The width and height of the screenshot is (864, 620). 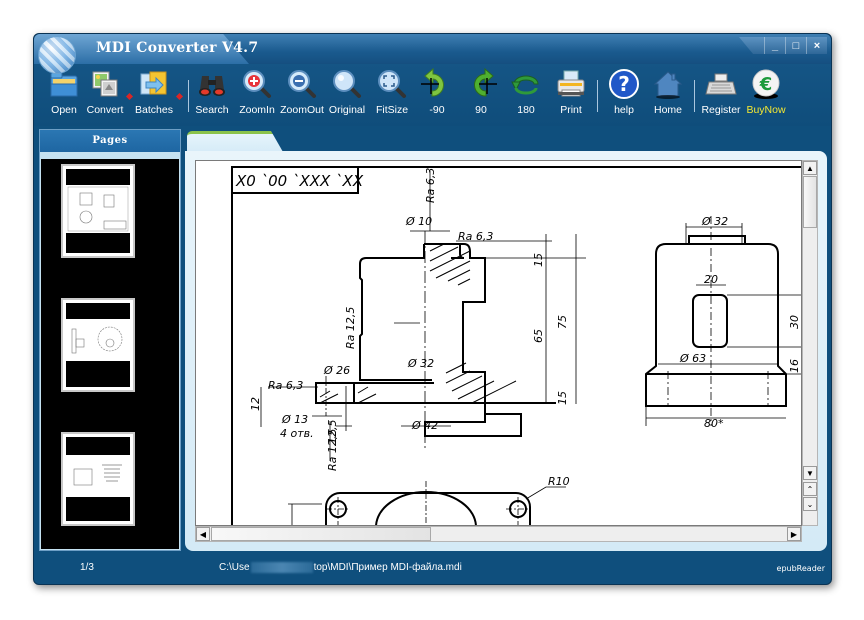 I want to click on convert-label: Convert, so click(x=105, y=110).